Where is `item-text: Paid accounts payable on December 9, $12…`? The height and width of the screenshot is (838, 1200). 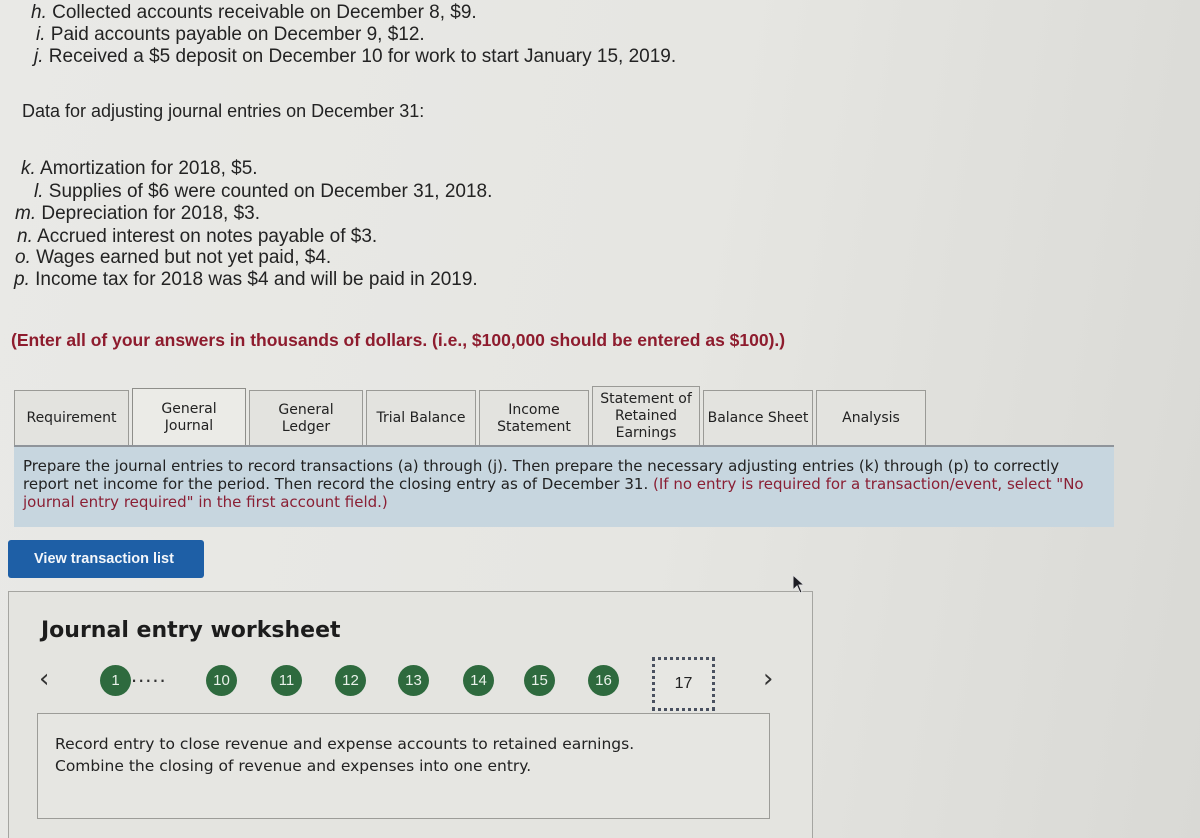 item-text: Paid accounts payable on December 9, $12… is located at coordinates (237, 34).